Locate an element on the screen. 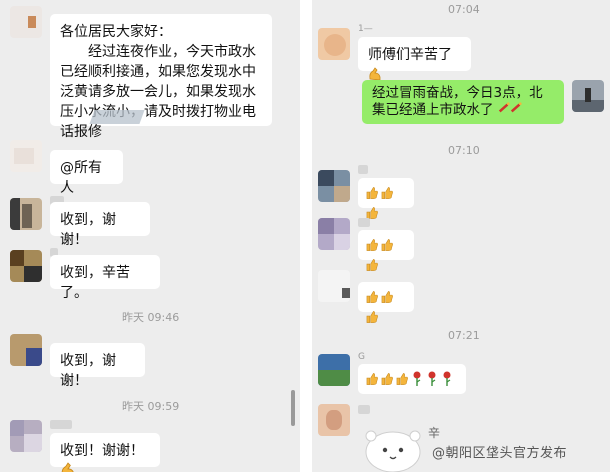  mascot-sticker-icon is located at coordinates (393, 451).